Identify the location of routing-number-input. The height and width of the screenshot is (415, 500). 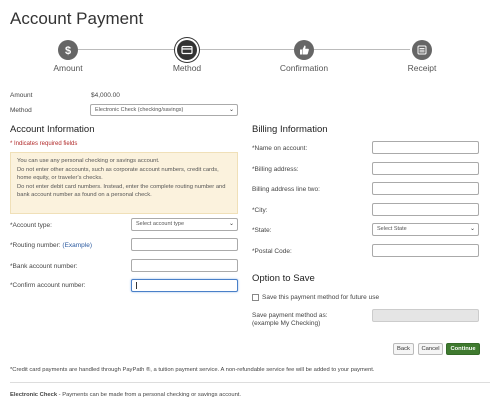
(184, 244).